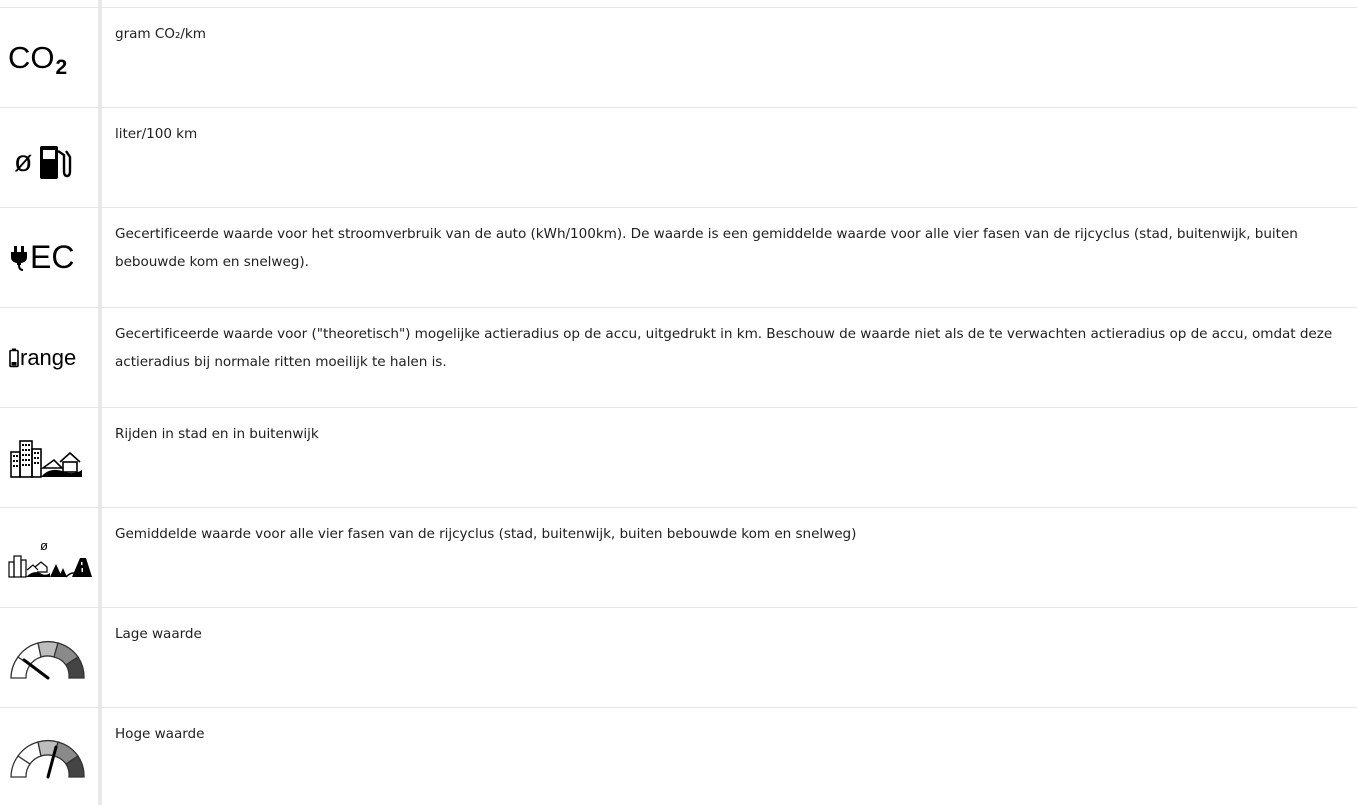 This screenshot has width=1357, height=805. I want to click on energy-consumption-icon: EC, so click(40, 257).